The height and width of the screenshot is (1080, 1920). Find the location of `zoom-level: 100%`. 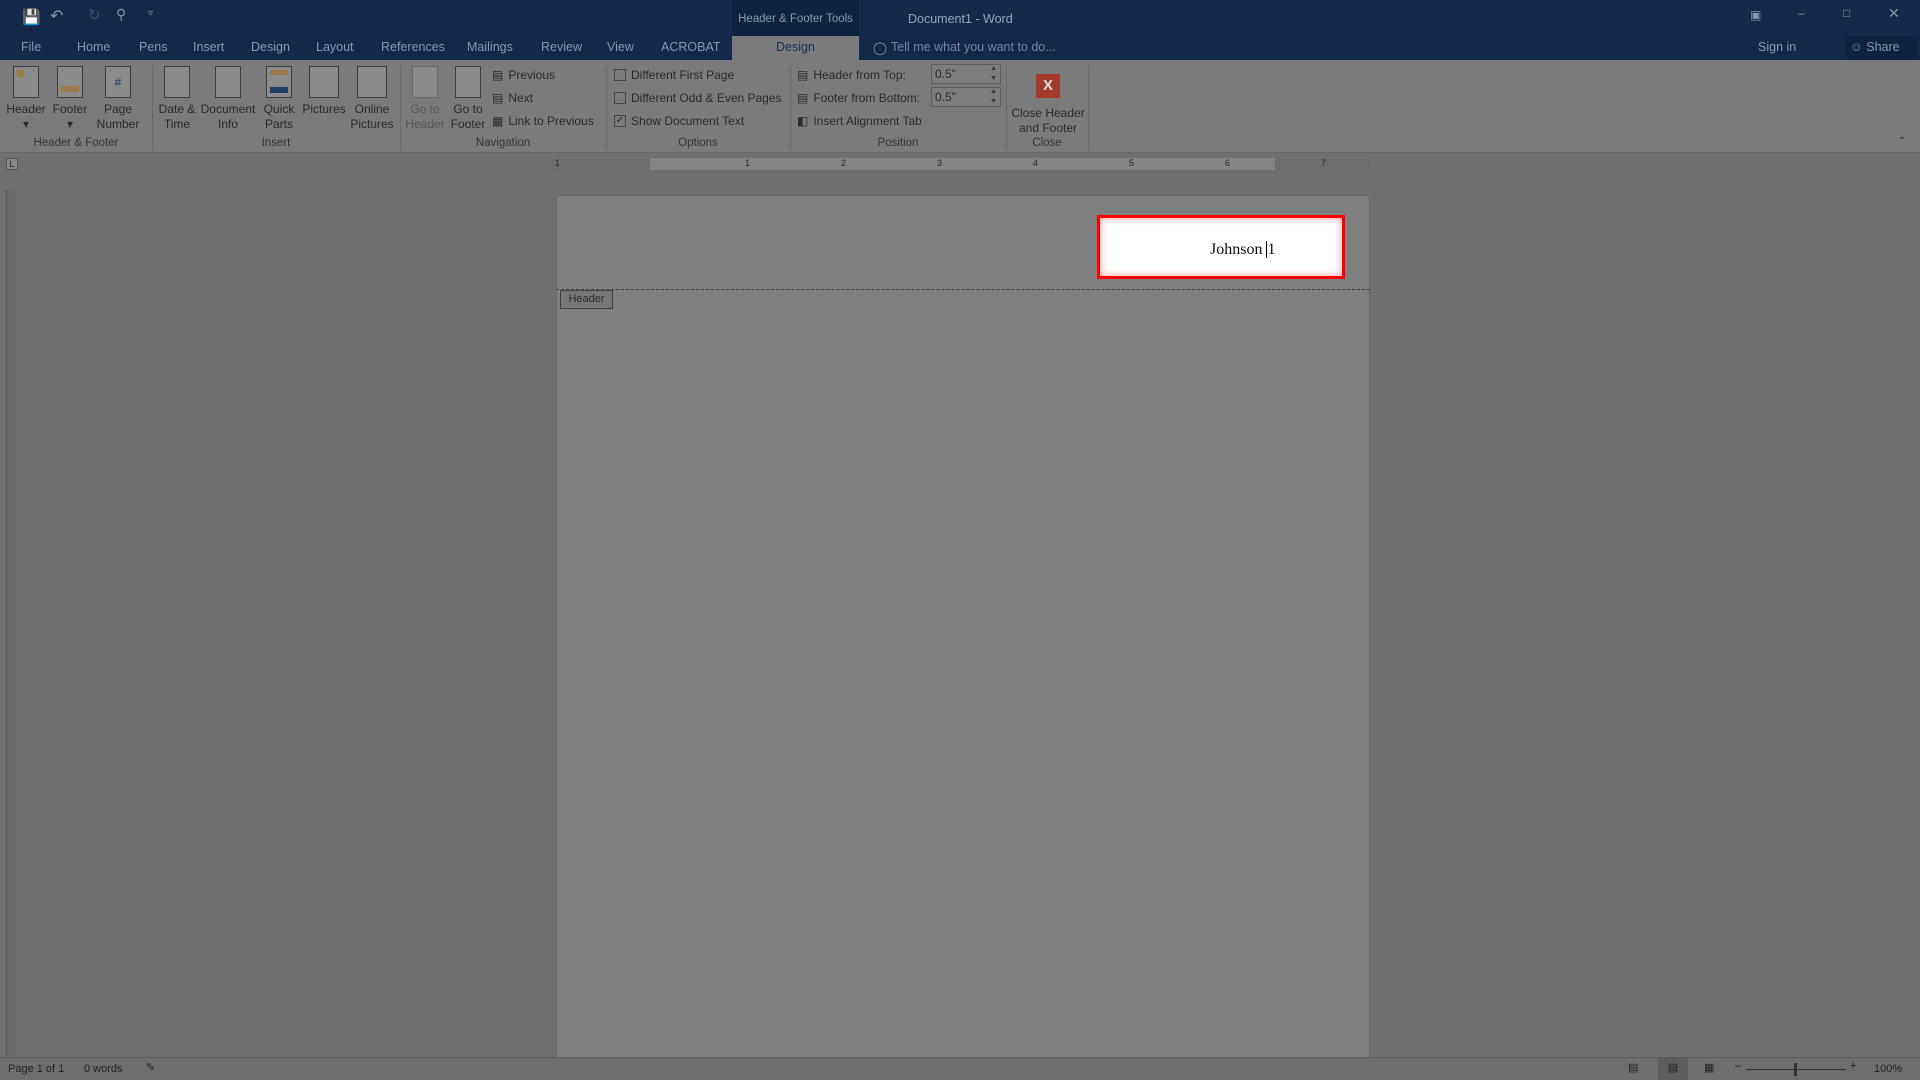

zoom-level: 100% is located at coordinates (1888, 1069).